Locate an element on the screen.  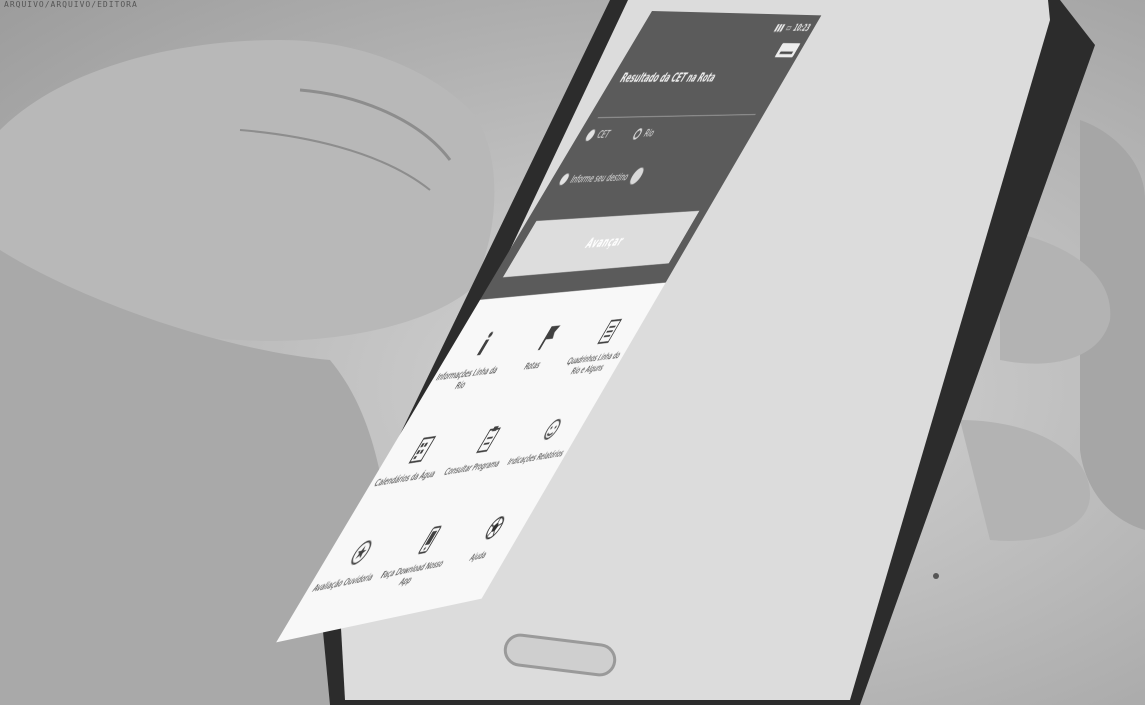
status-time: 10:23 is located at coordinates (802, 27).